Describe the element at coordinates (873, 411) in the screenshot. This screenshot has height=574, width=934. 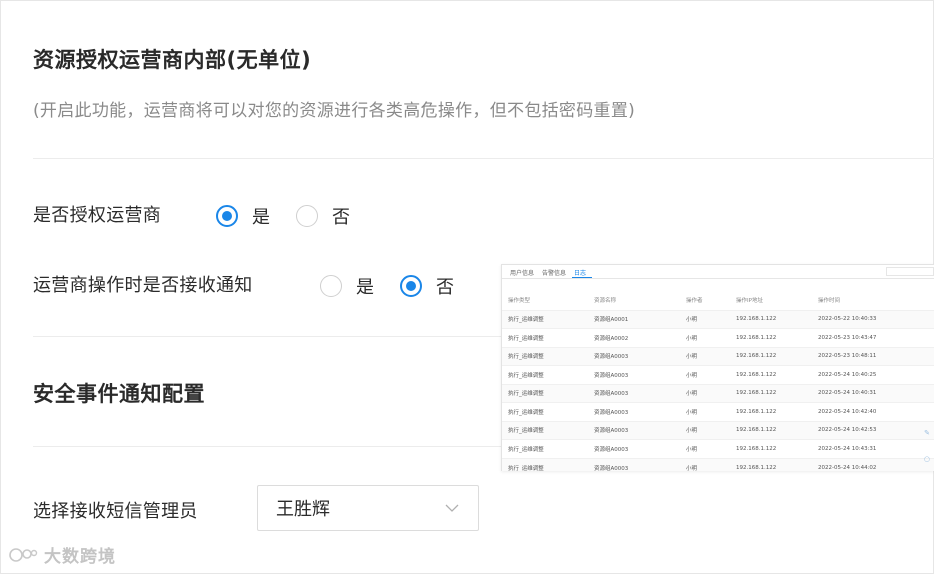
I see `table-cell: 2022-05-24 10:42:40` at that location.